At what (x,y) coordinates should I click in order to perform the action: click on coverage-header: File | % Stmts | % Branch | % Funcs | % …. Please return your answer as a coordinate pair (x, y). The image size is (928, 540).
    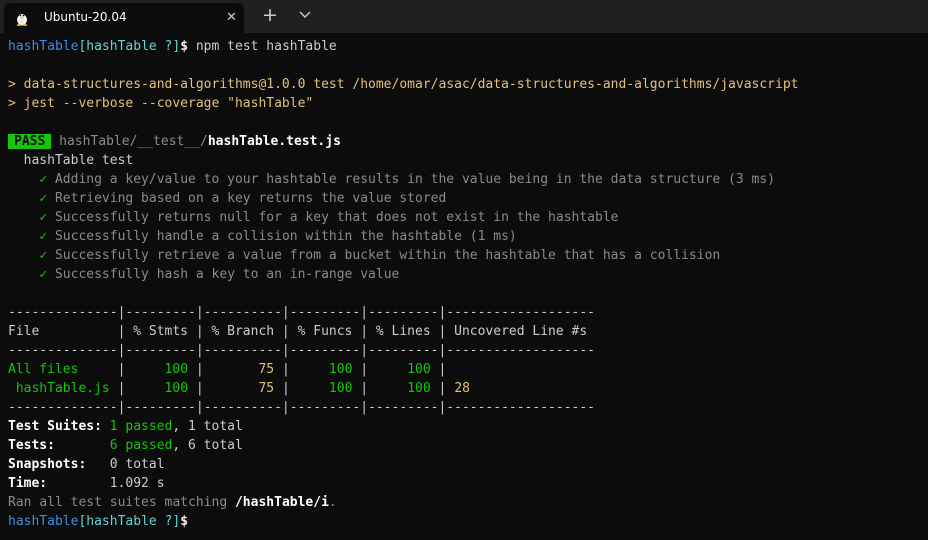
    Looking at the image, I should click on (298, 331).